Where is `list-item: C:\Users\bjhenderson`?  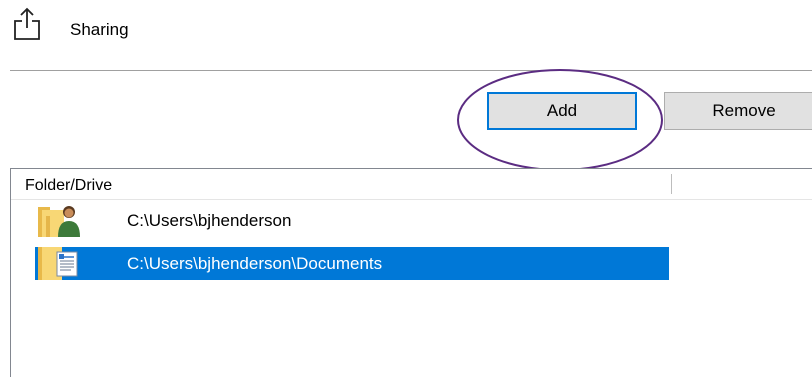 list-item: C:\Users\bjhenderson is located at coordinates (352, 220).